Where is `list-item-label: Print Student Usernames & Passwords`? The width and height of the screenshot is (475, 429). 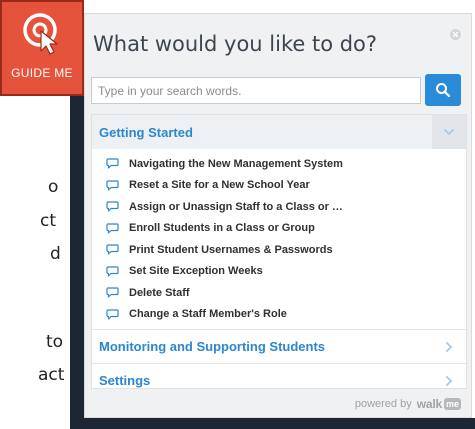 list-item-label: Print Student Usernames & Passwords is located at coordinates (231, 249).